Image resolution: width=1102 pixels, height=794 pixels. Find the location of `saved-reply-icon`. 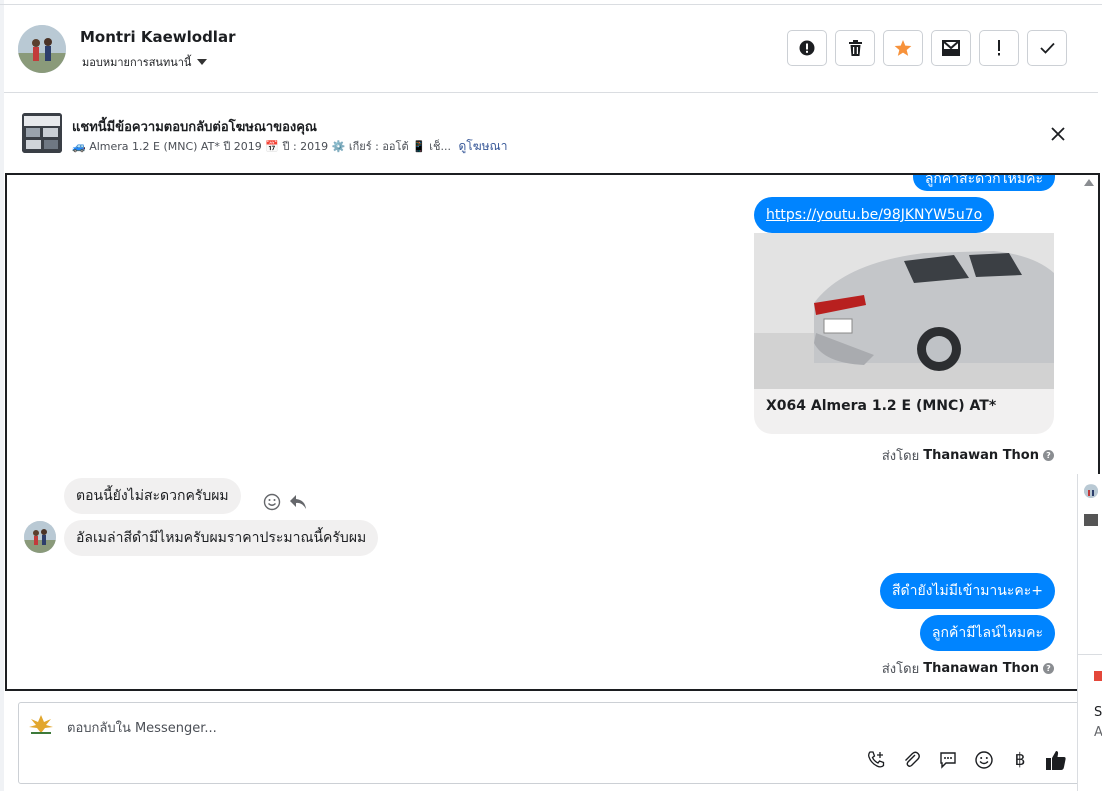

saved-reply-icon is located at coordinates (948, 760).